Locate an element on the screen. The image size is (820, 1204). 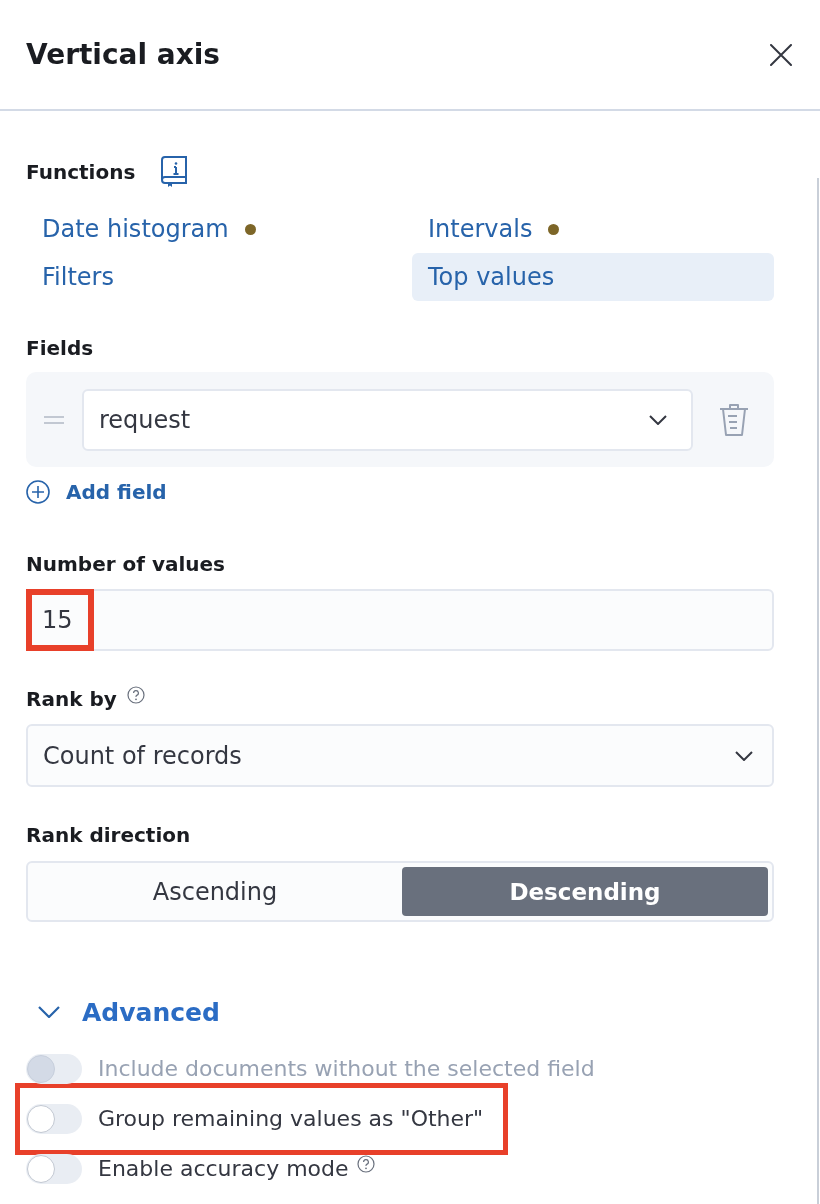
function-link: Filters is located at coordinates (211, 277).